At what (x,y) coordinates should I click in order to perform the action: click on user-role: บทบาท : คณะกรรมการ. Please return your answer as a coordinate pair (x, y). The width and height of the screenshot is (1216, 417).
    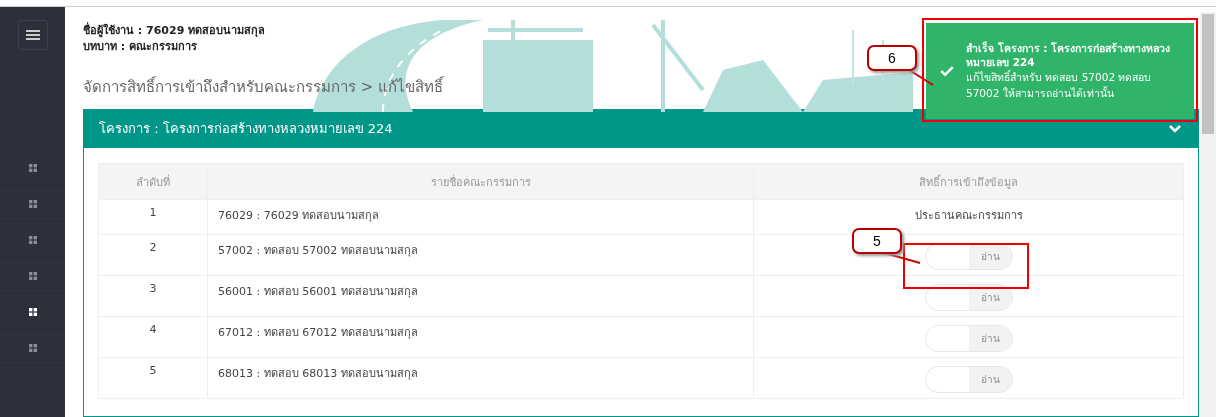
    Looking at the image, I should click on (140, 47).